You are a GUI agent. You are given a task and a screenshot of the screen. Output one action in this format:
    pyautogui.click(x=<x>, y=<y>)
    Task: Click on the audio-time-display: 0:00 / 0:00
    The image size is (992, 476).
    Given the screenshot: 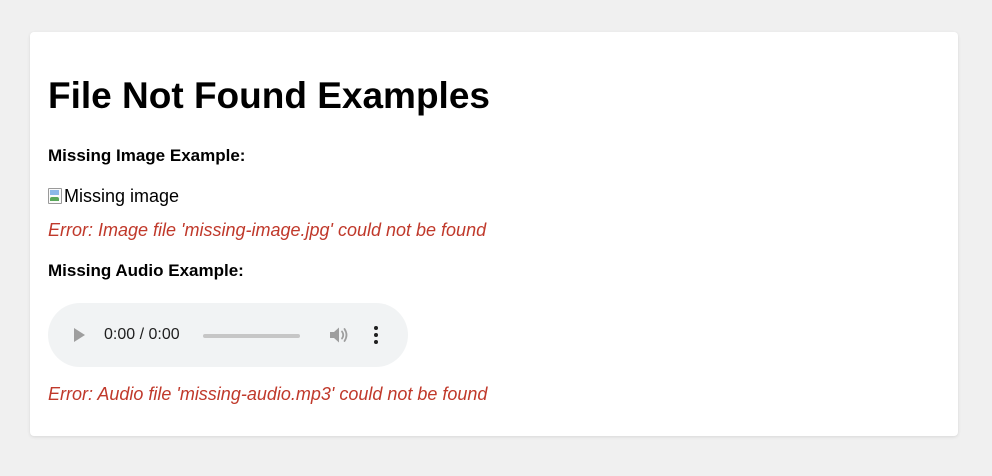 What is the action you would take?
    pyautogui.click(x=142, y=334)
    